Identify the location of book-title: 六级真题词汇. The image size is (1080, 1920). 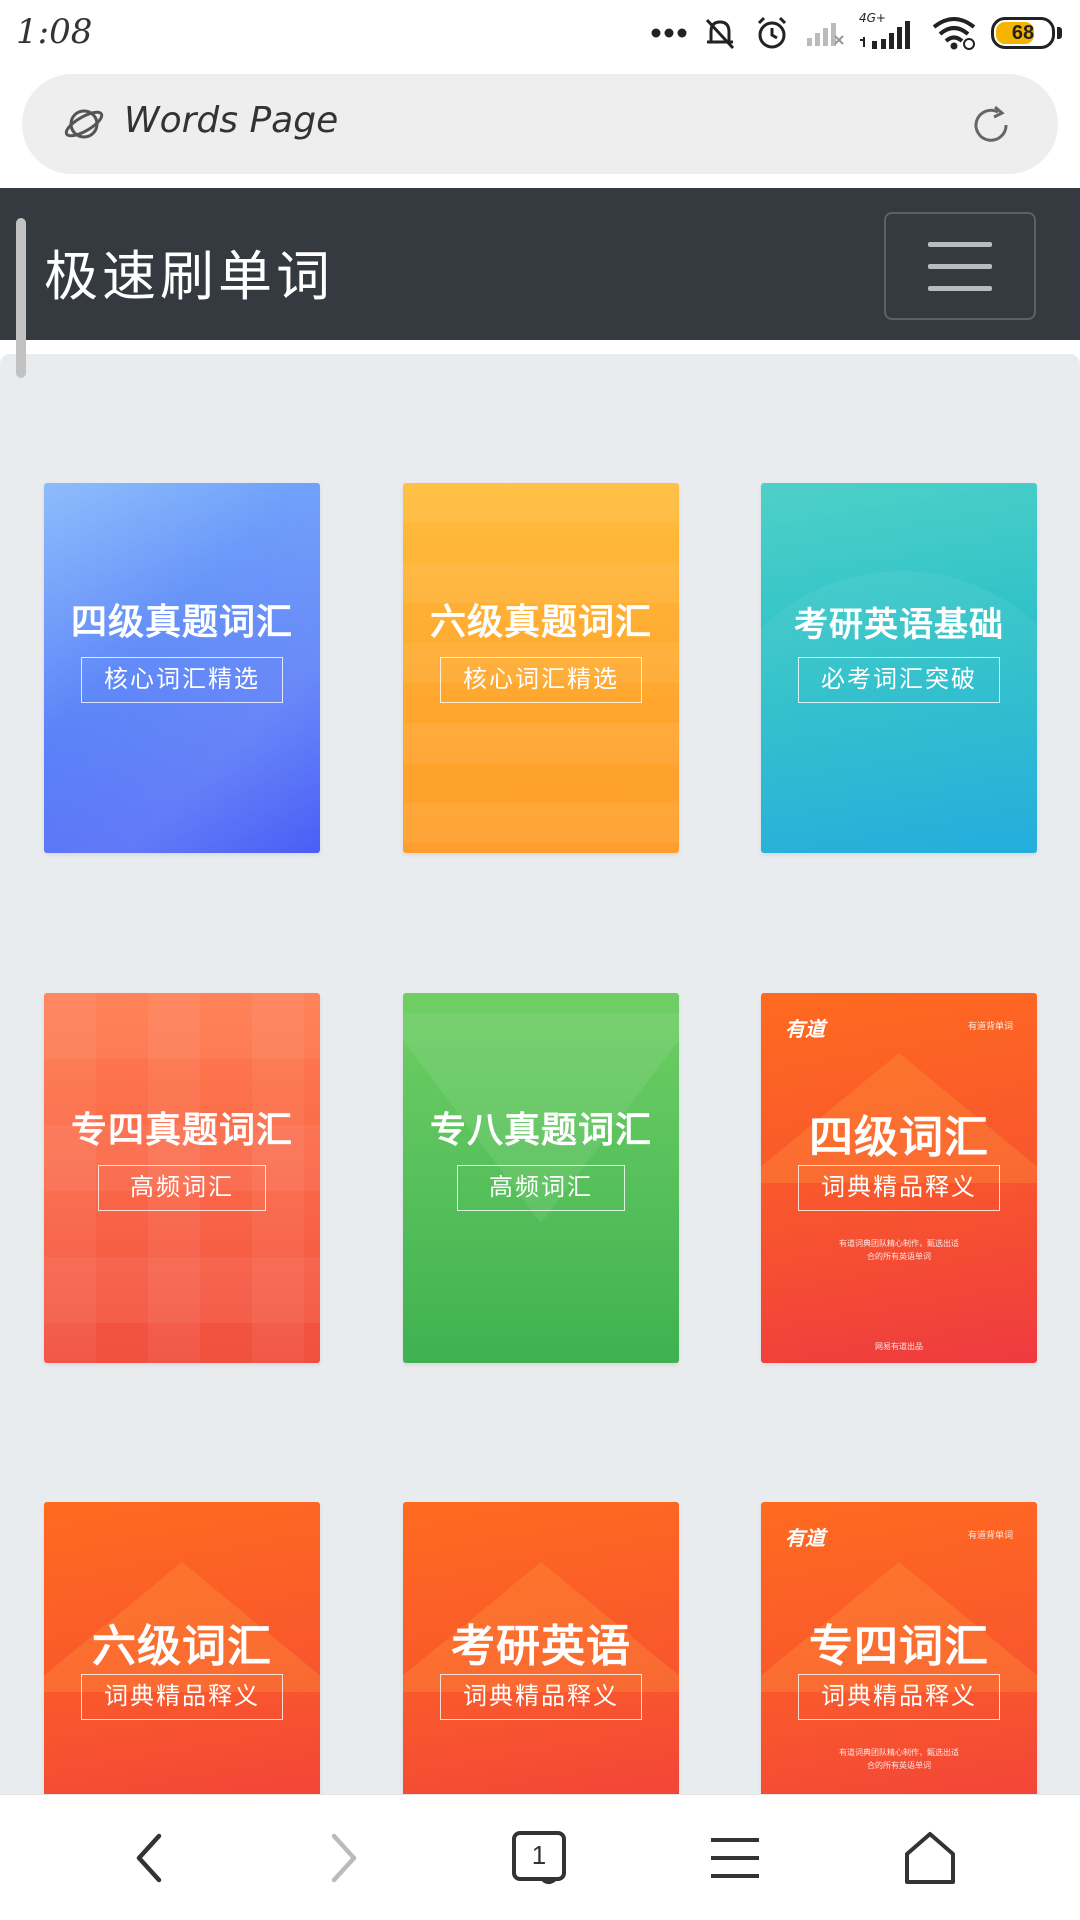
(540, 622).